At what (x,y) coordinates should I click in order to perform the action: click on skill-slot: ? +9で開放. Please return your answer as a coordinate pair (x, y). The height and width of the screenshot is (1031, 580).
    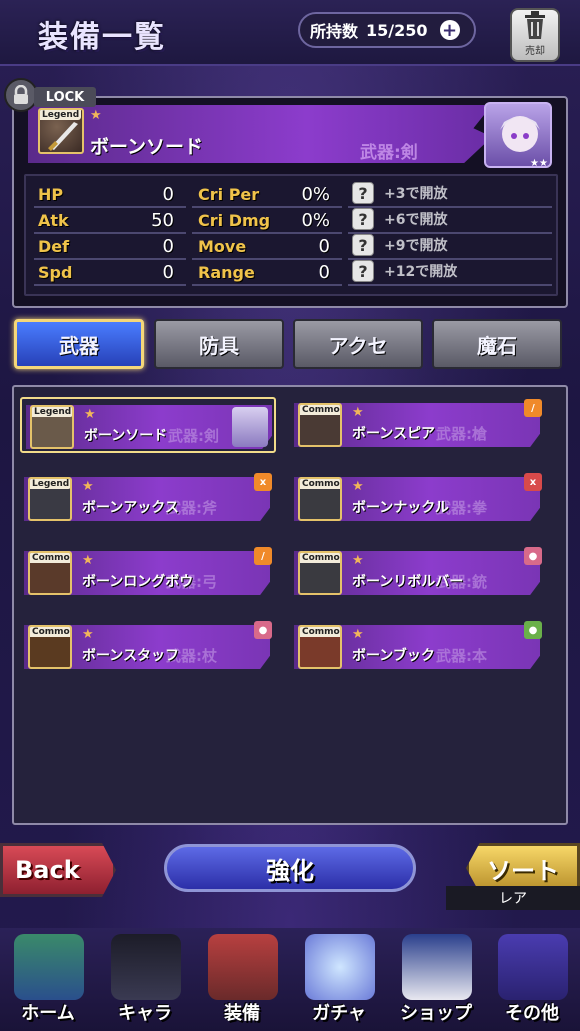
    Looking at the image, I should click on (399, 245).